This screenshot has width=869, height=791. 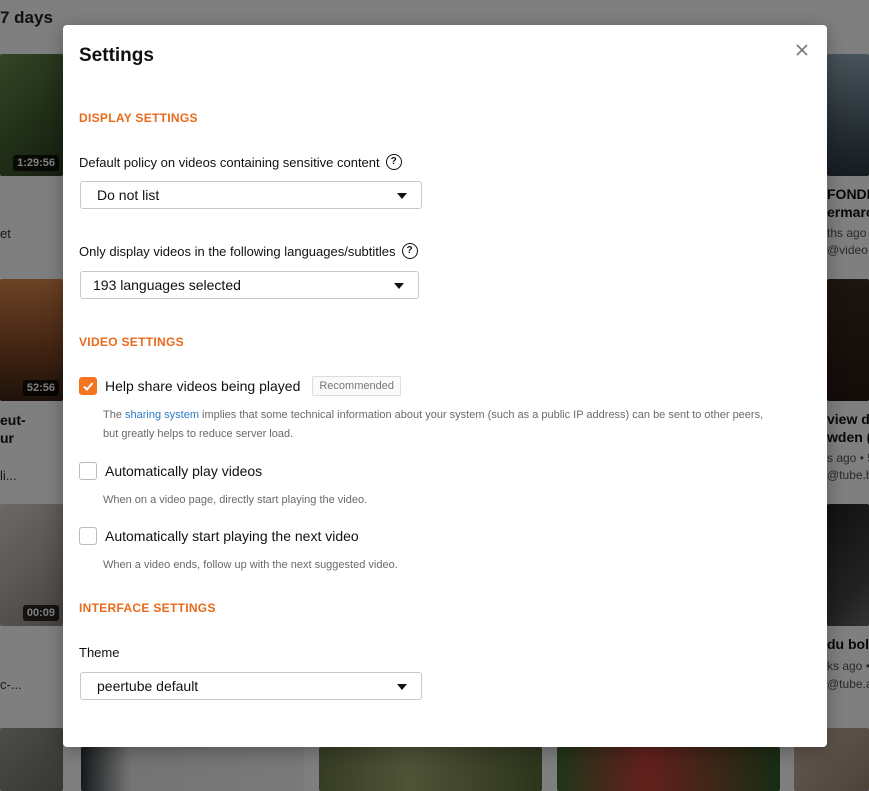 I want to click on video-settings-heading: VIDEO SETTINGS, so click(x=131, y=342).